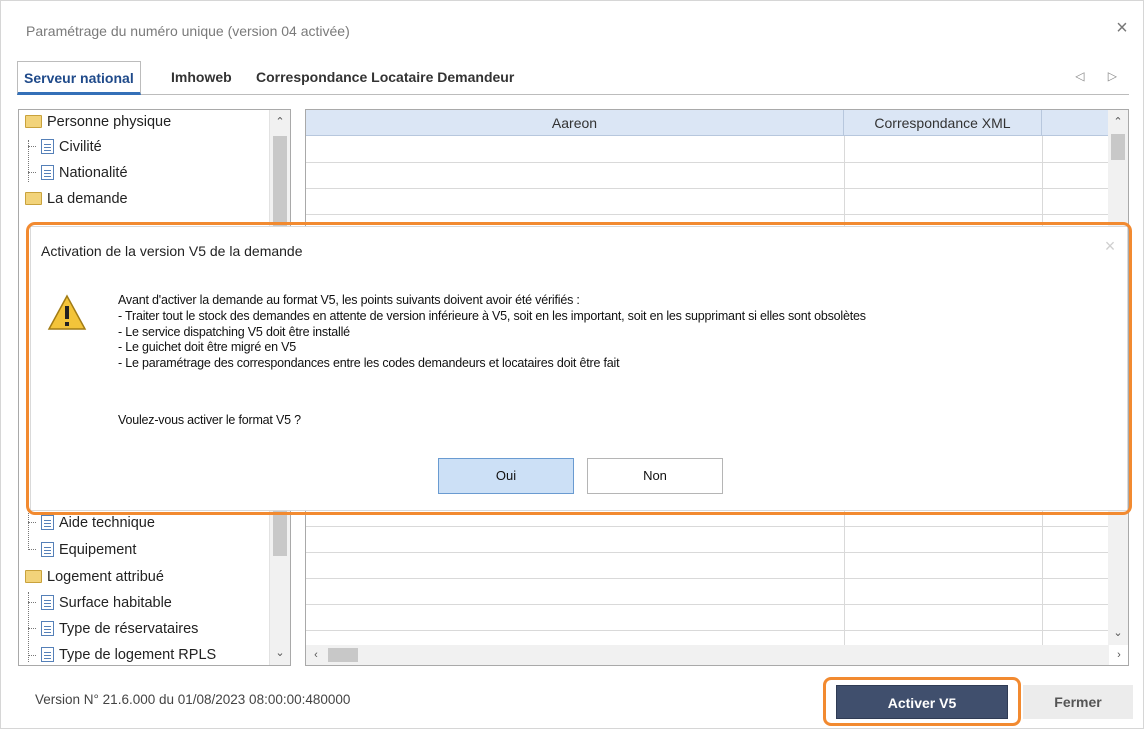 The width and height of the screenshot is (1144, 729). I want to click on tree-item-label: La demande, so click(87, 199).